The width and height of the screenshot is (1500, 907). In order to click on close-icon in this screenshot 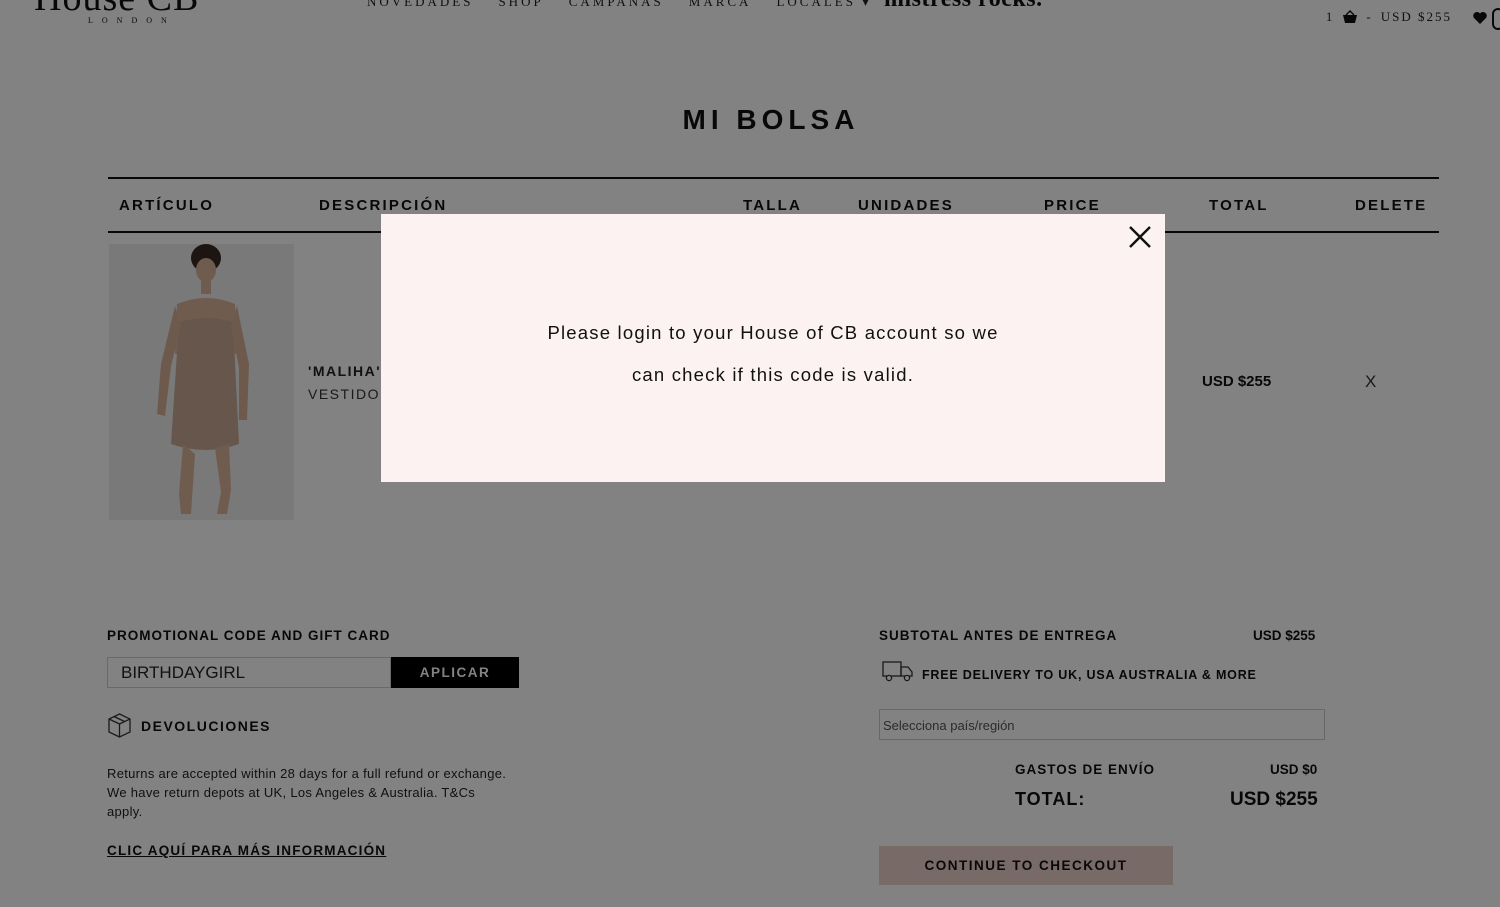, I will do `click(1140, 237)`.